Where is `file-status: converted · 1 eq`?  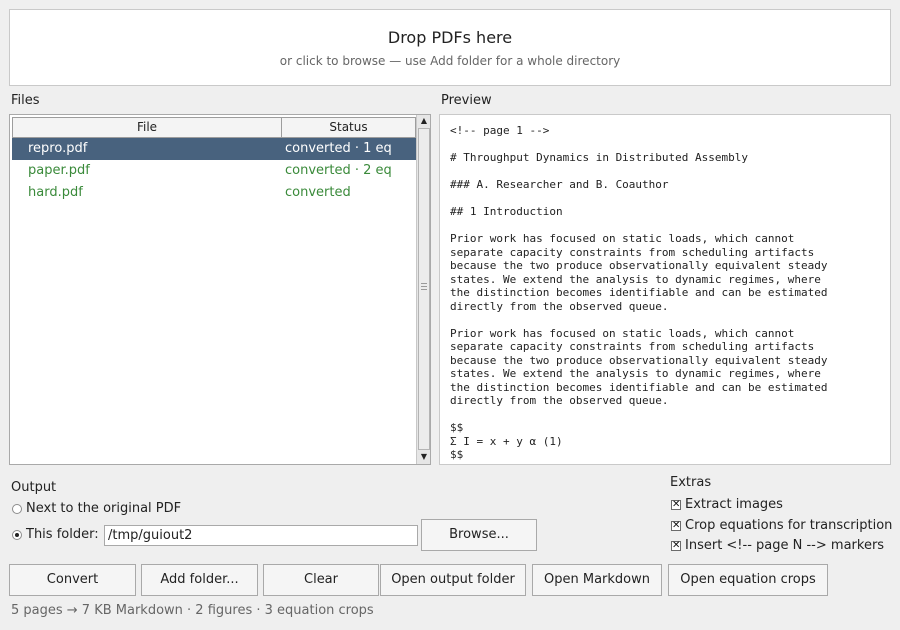
file-status: converted · 1 eq is located at coordinates (338, 148).